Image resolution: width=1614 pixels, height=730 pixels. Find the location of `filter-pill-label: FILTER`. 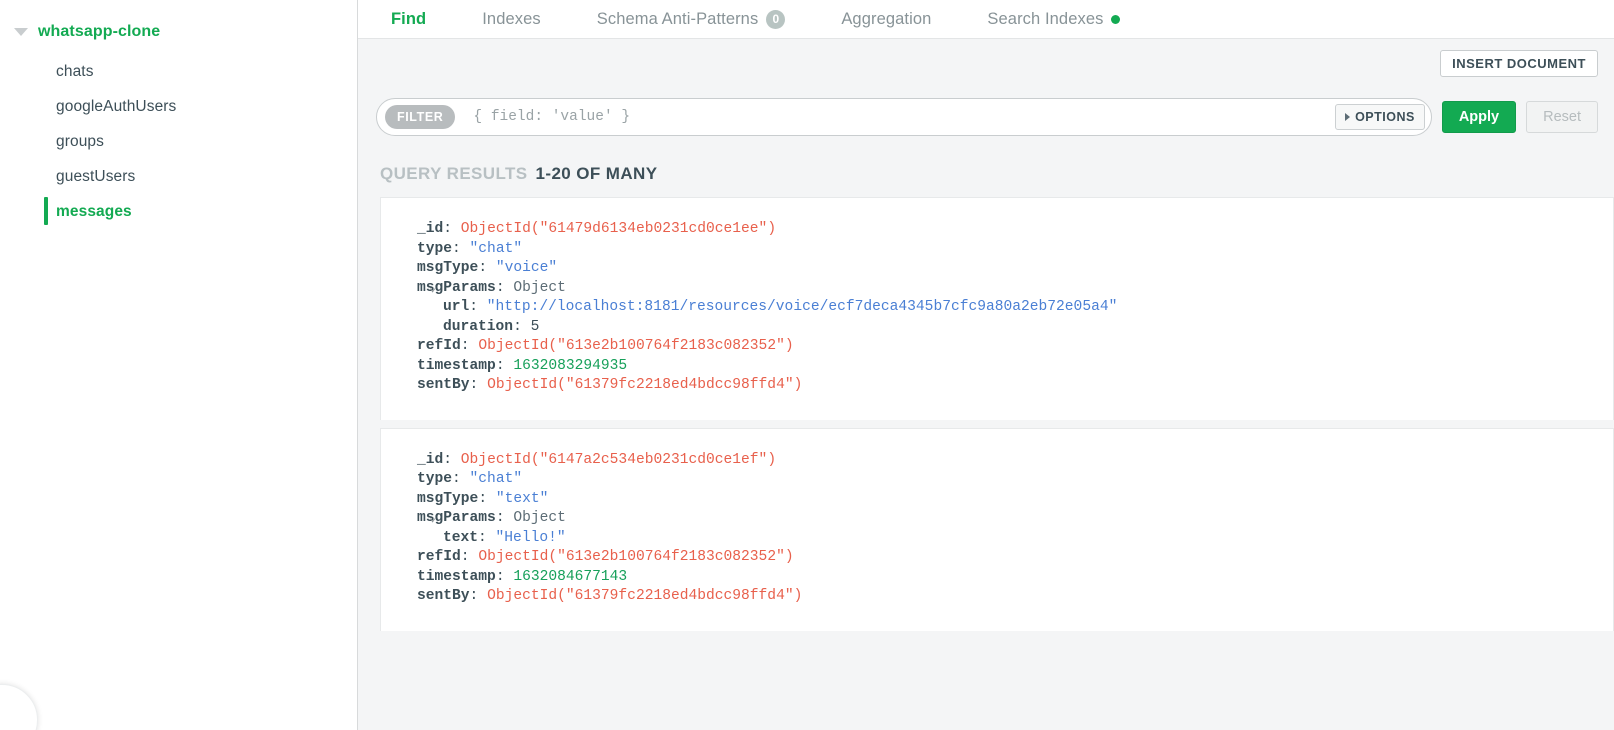

filter-pill-label: FILTER is located at coordinates (420, 117).